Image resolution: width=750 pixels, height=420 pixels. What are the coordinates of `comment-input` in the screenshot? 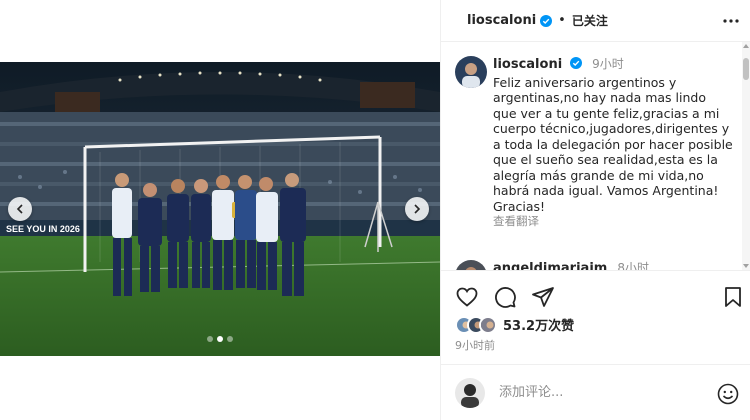 It's located at (599, 392).